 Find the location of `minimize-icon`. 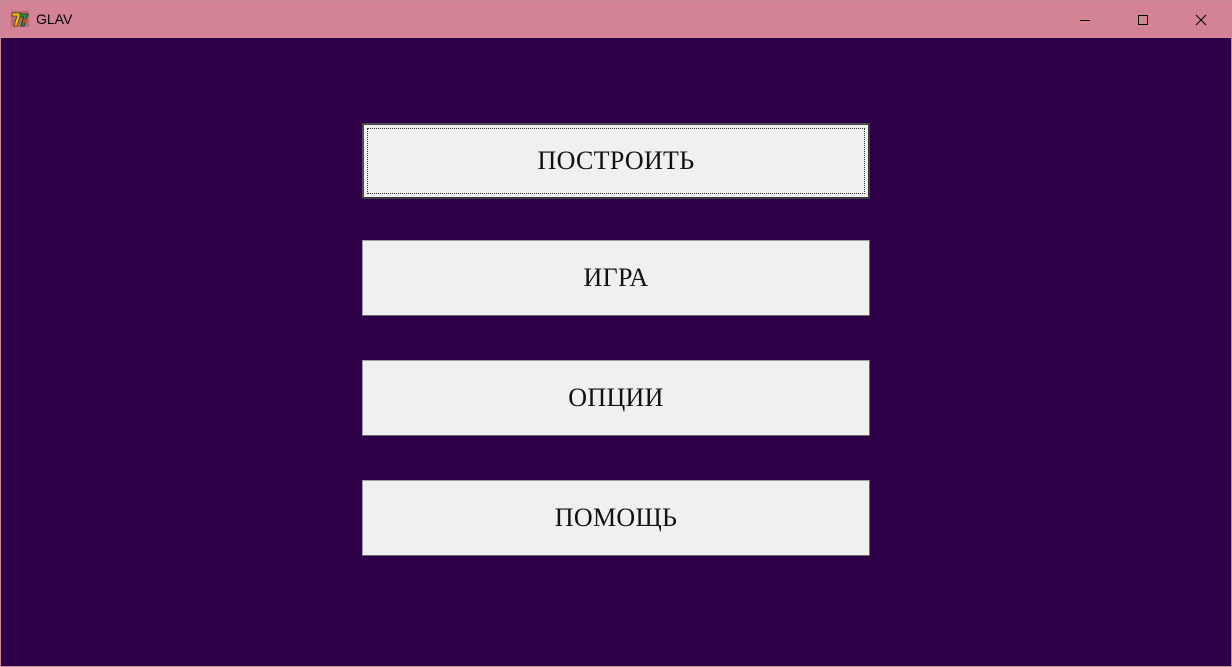

minimize-icon is located at coordinates (1085, 20).